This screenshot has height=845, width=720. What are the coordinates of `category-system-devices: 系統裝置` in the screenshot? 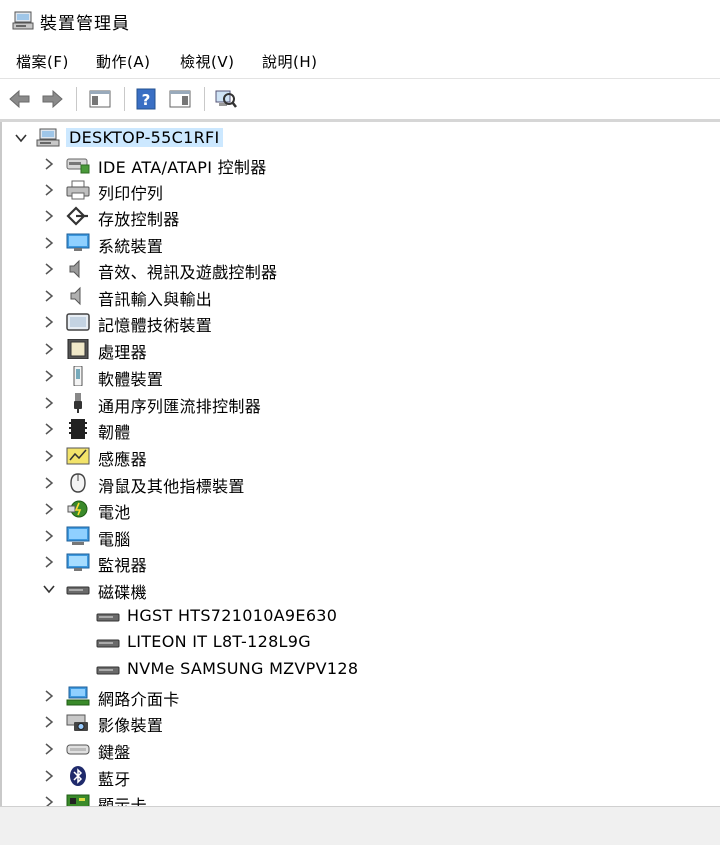 It's located at (360, 243).